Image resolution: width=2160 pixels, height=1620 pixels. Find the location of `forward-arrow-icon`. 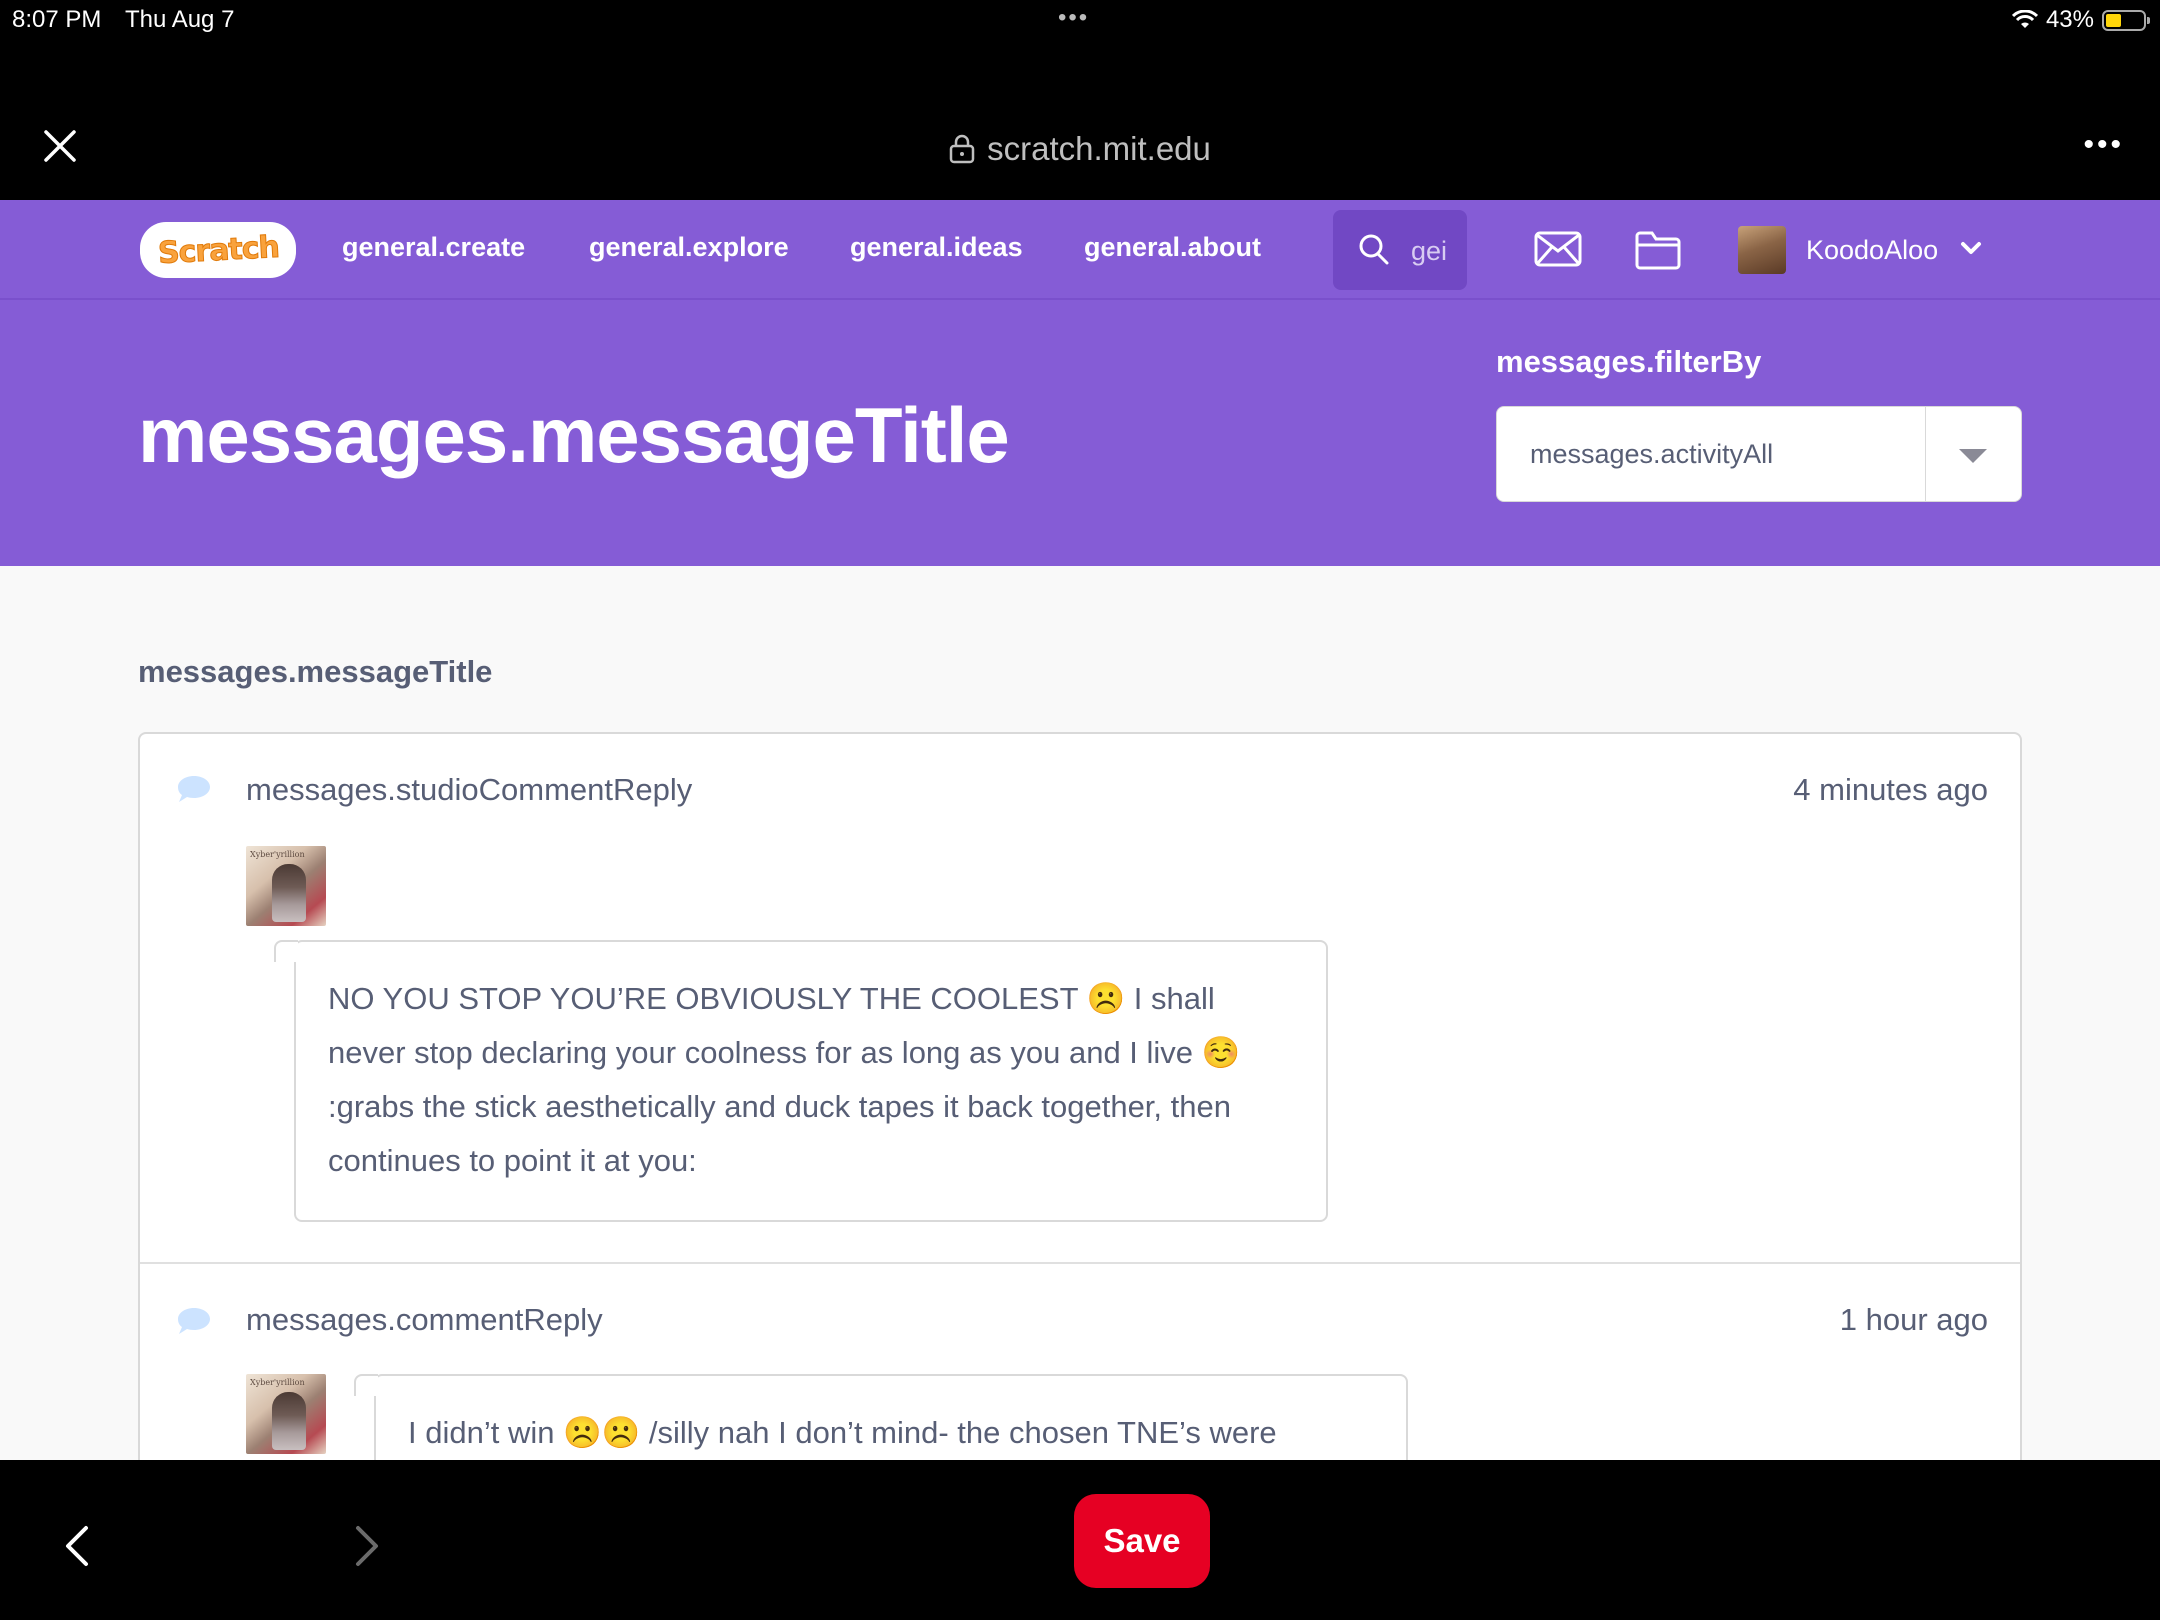

forward-arrow-icon is located at coordinates (366, 1546).